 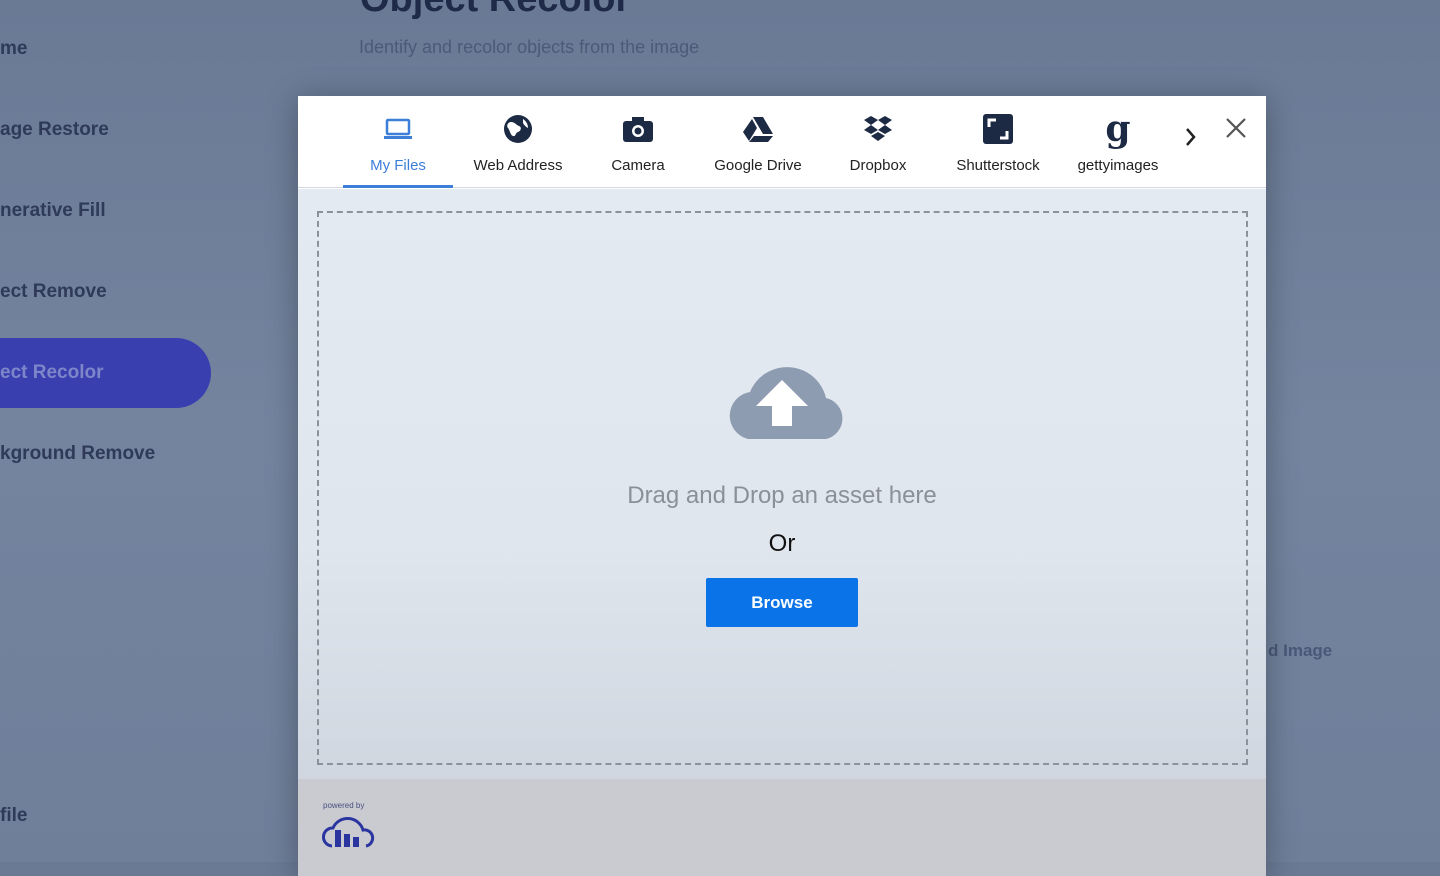 I want to click on tab-google-drive: Google Drive, so click(x=758, y=142).